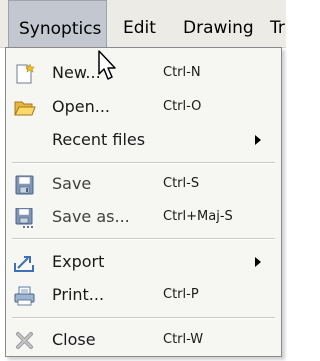 The height and width of the screenshot is (361, 320). What do you see at coordinates (143, 295) in the screenshot?
I see `menu-item-print: Print... Ctrl-P` at bounding box center [143, 295].